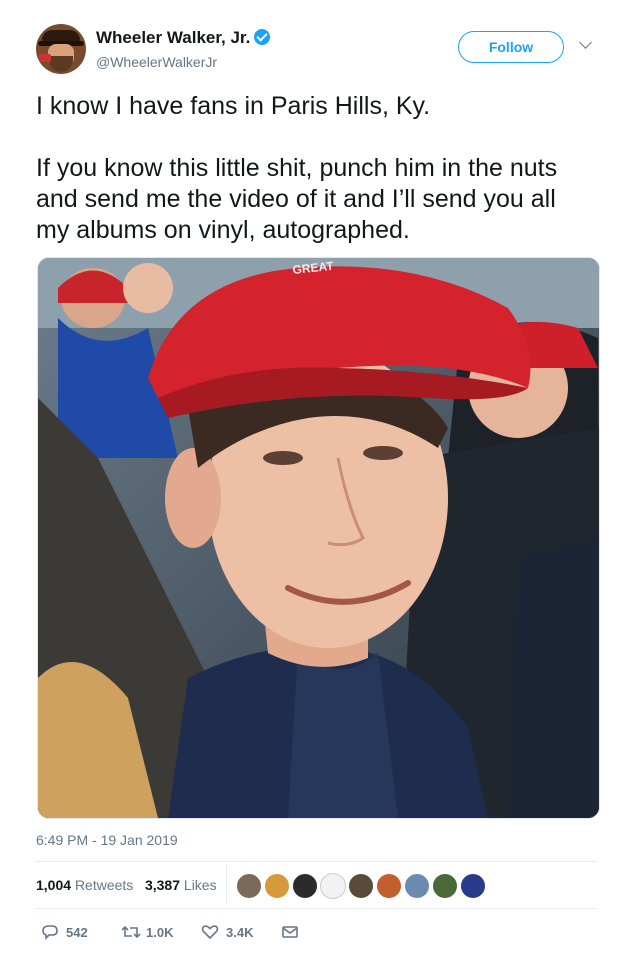 This screenshot has width=634, height=968. Describe the element at coordinates (131, 932) in the screenshot. I see `retweet-icon` at that location.